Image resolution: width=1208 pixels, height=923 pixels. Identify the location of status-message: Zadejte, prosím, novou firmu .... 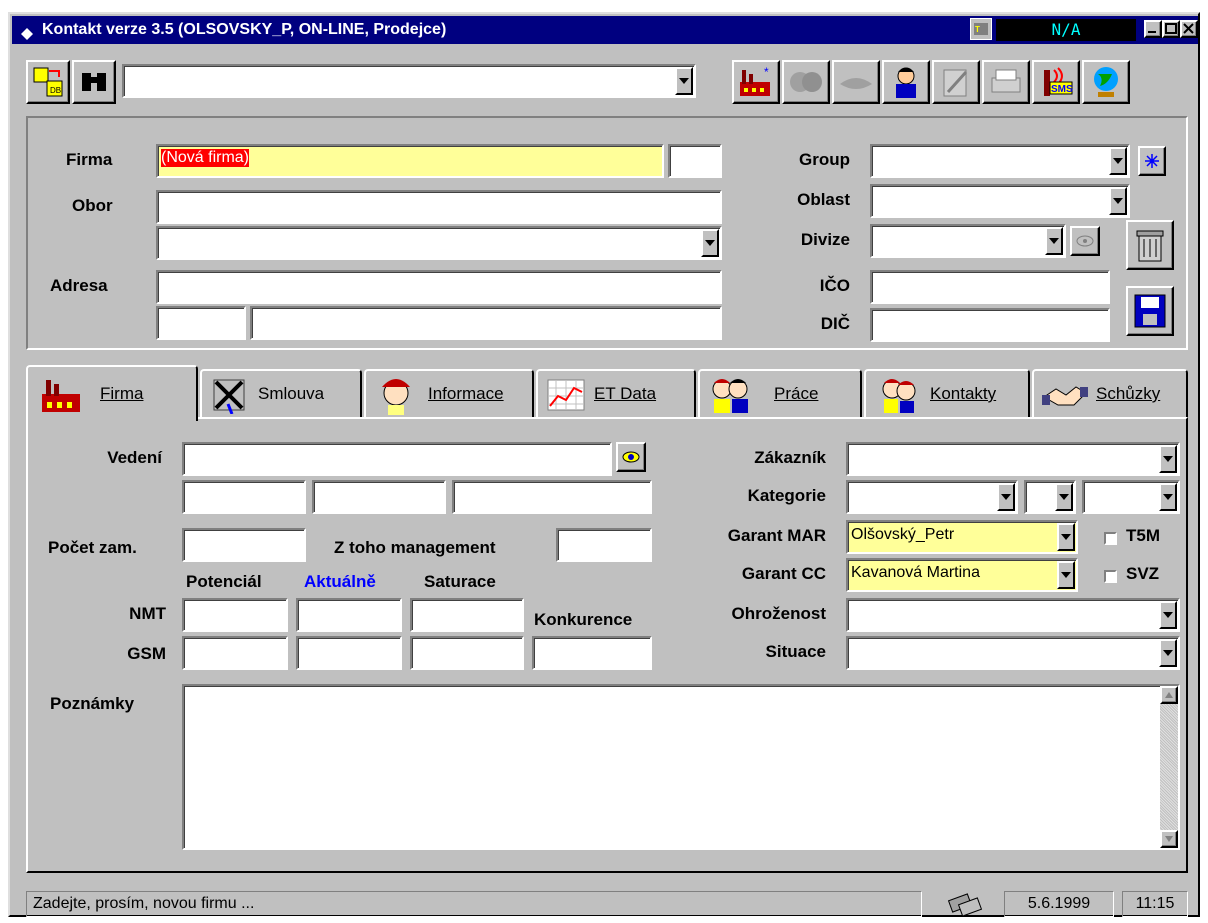
(474, 904).